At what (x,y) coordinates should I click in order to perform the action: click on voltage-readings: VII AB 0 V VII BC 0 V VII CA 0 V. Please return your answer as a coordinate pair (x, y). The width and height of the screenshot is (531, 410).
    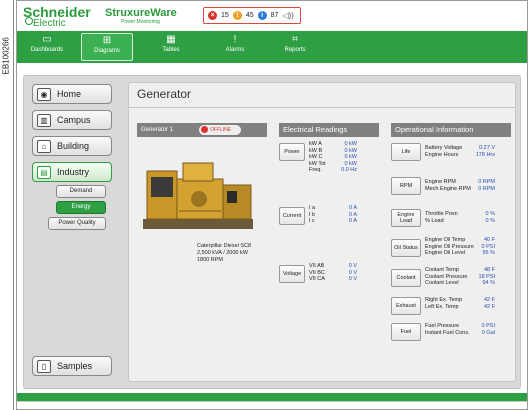
    Looking at the image, I should click on (333, 273).